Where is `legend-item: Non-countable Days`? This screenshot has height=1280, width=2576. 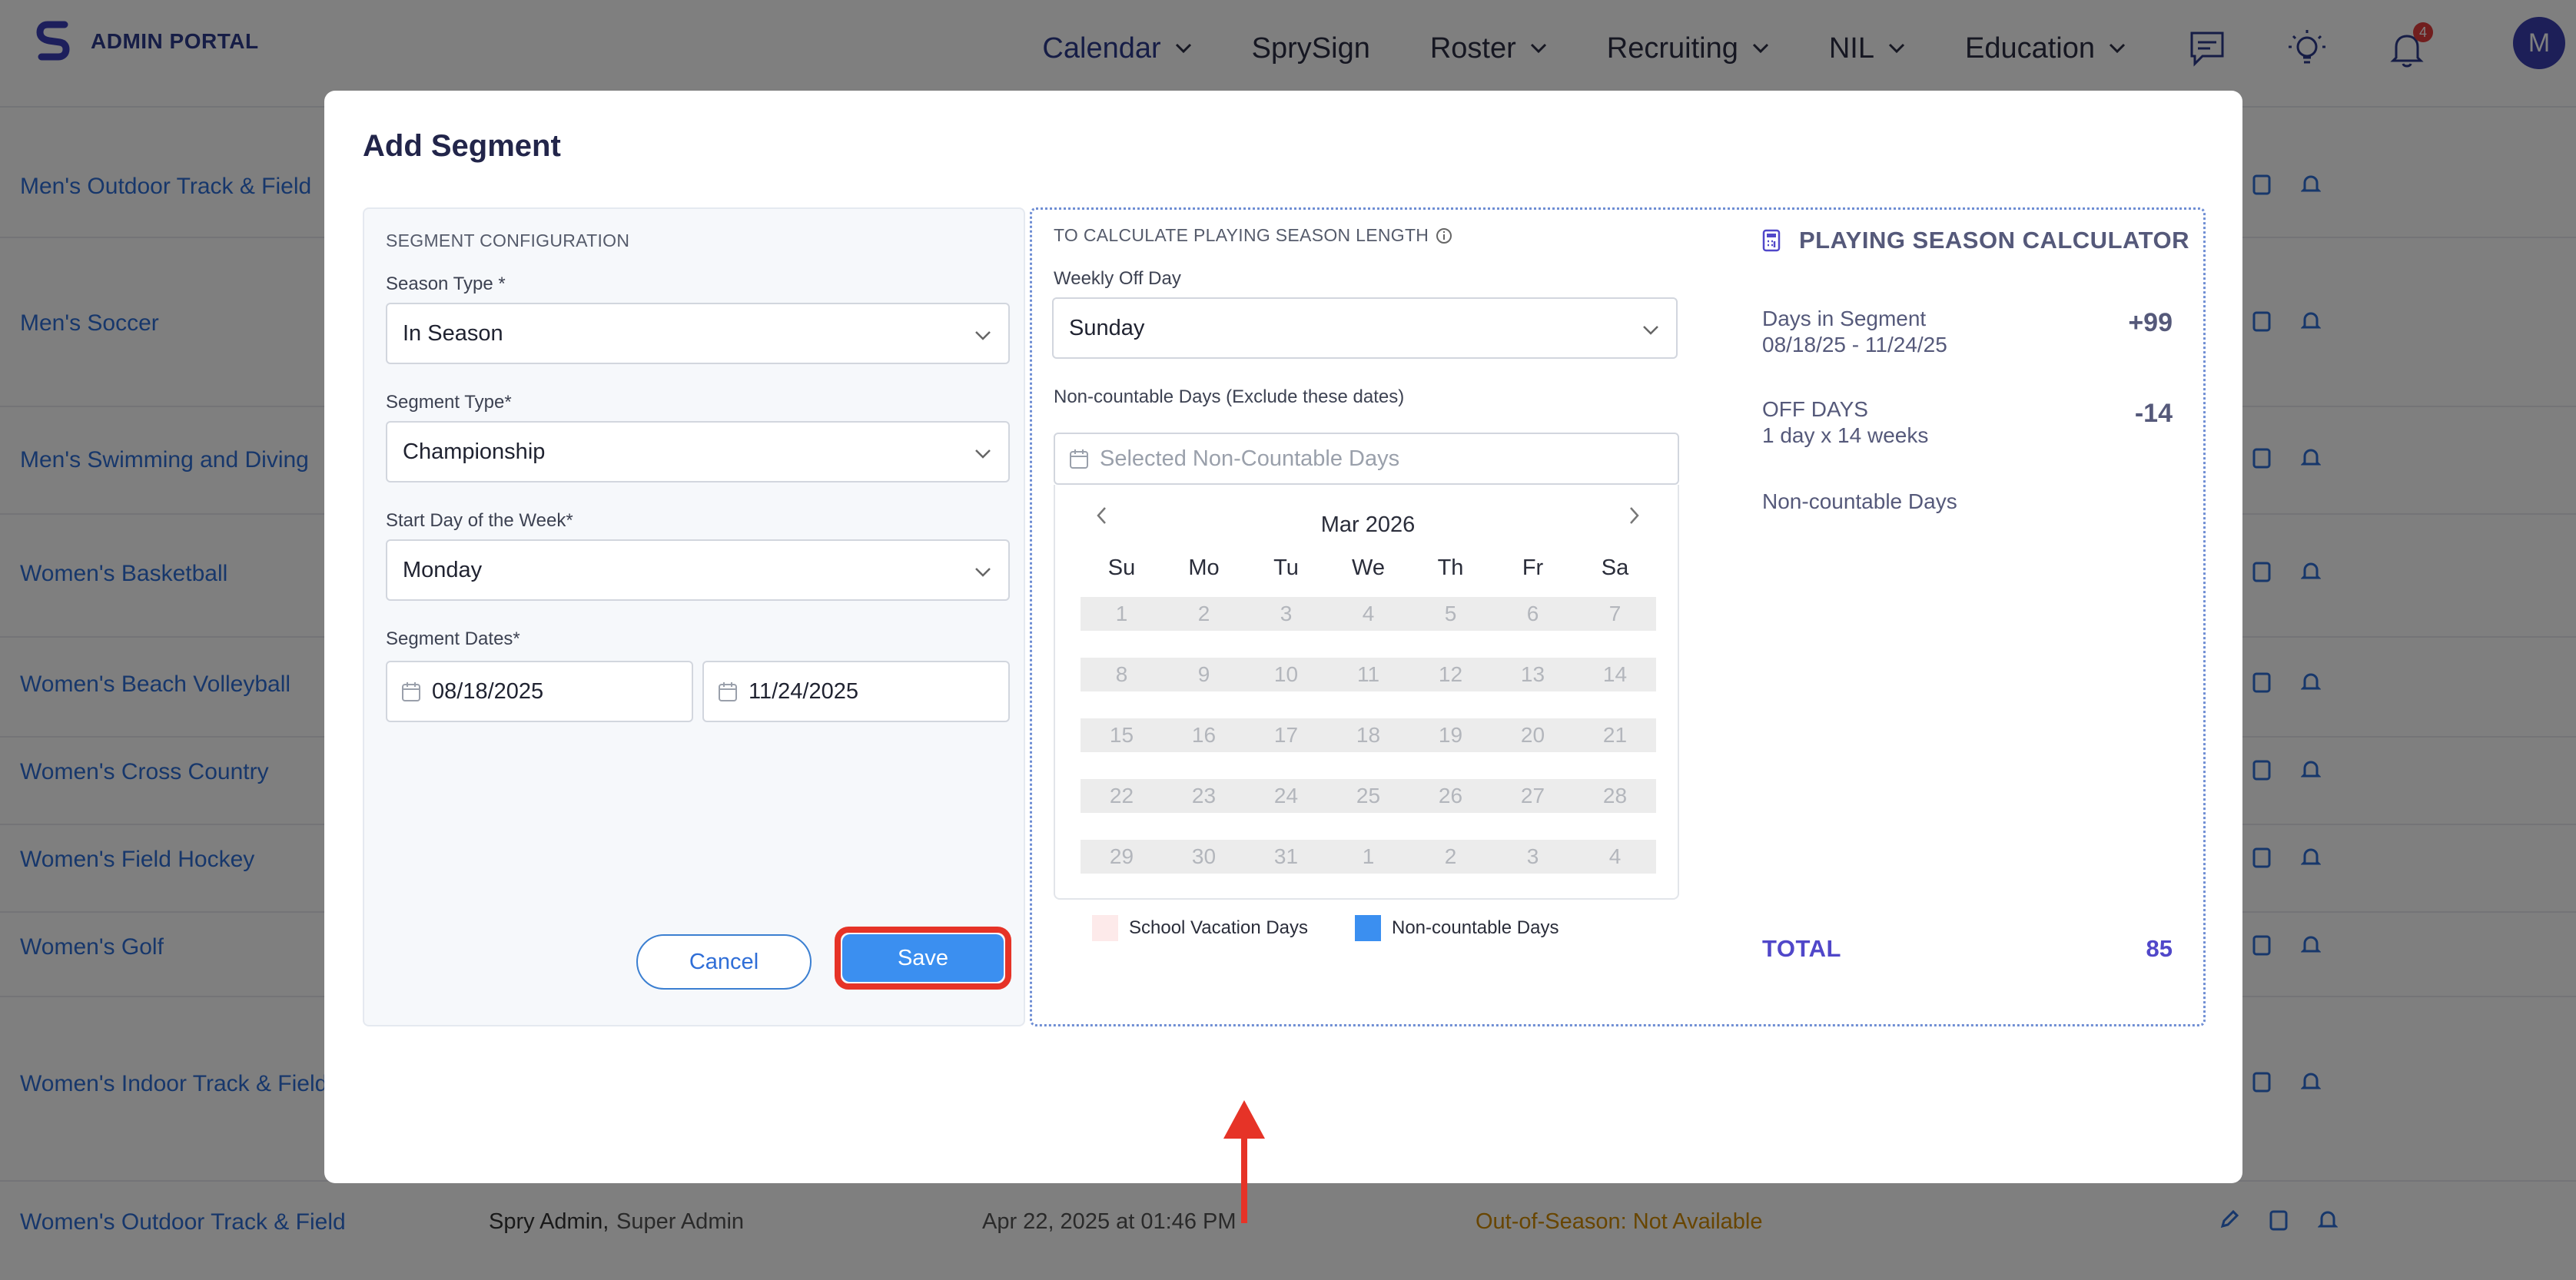
legend-item: Non-countable Days is located at coordinates (1457, 928).